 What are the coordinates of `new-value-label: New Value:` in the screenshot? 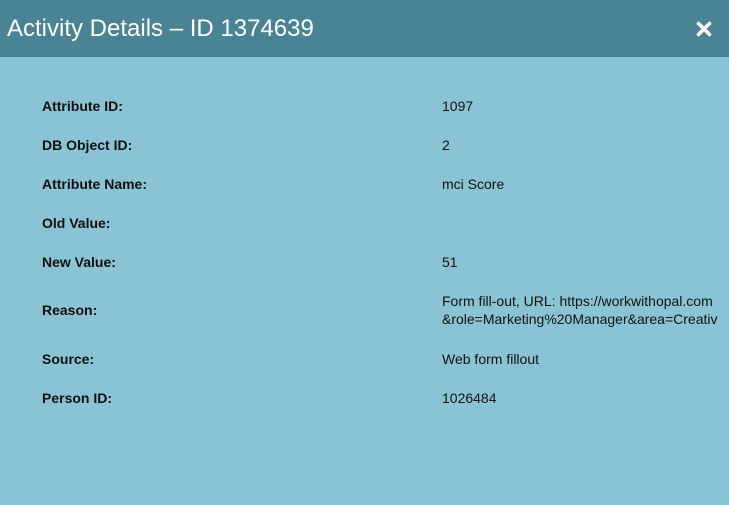 It's located at (79, 262).